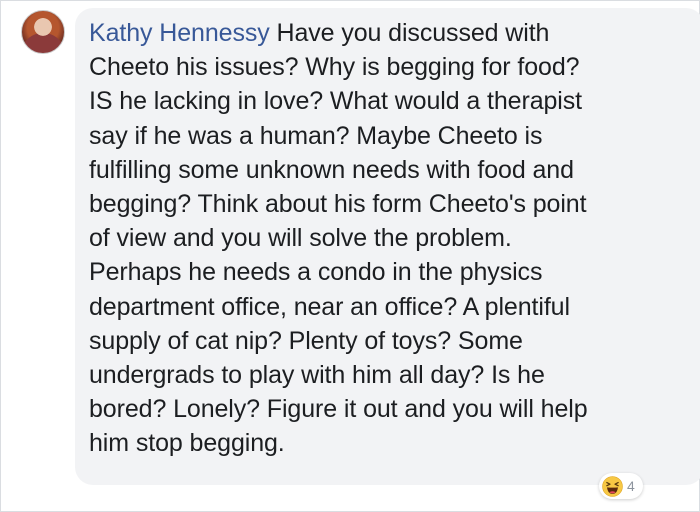 The width and height of the screenshot is (700, 512). Describe the element at coordinates (316, 272) in the screenshot. I see `comment-line: Perhaps he needs a condo in the physics` at that location.